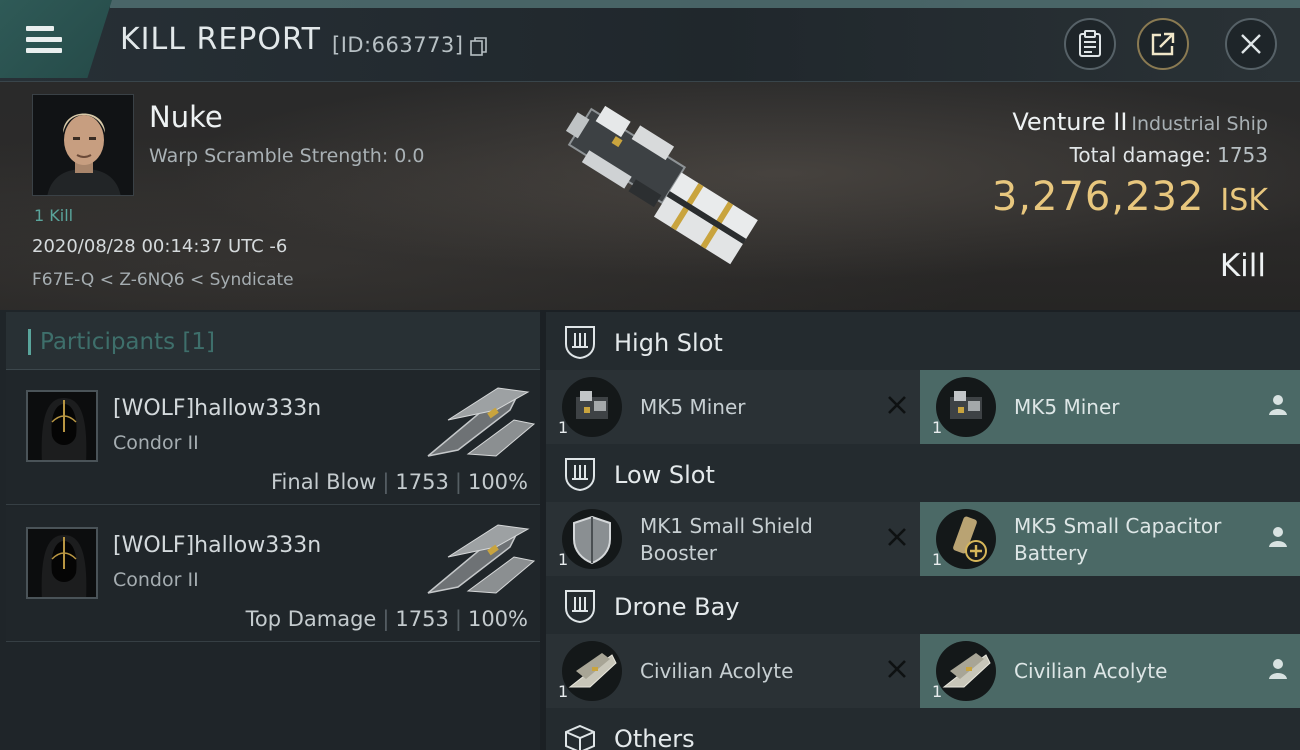  What do you see at coordinates (1242, 266) in the screenshot?
I see `result-label: Kill` at bounding box center [1242, 266].